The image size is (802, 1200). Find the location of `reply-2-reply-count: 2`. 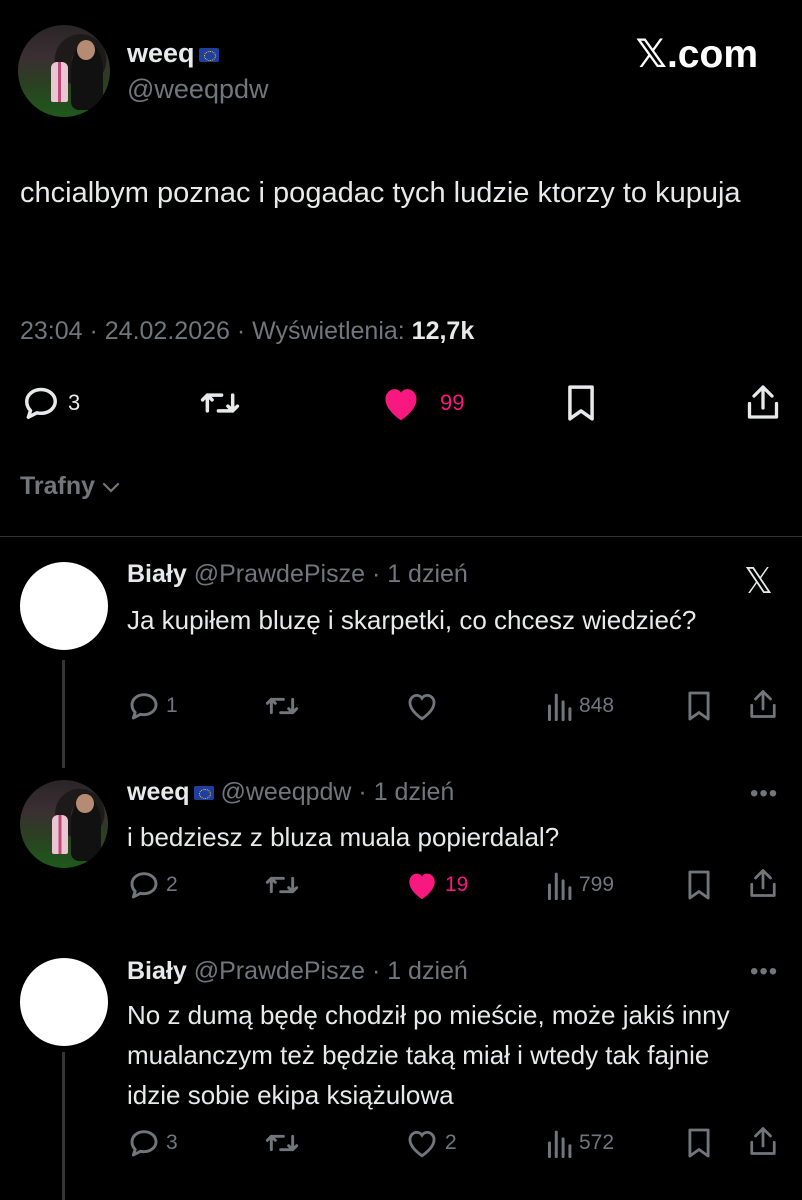

reply-2-reply-count: 2 is located at coordinates (172, 884).